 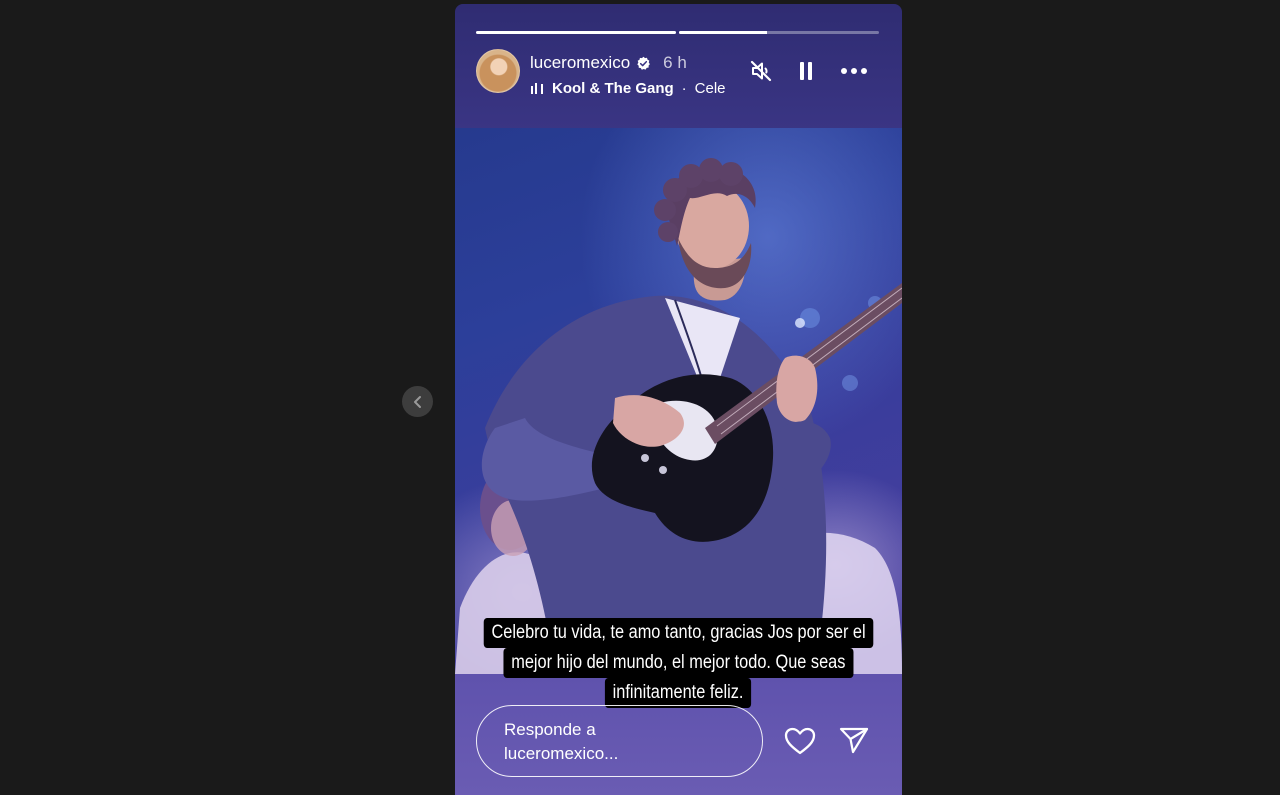 I want to click on story-progress, so click(x=677, y=32).